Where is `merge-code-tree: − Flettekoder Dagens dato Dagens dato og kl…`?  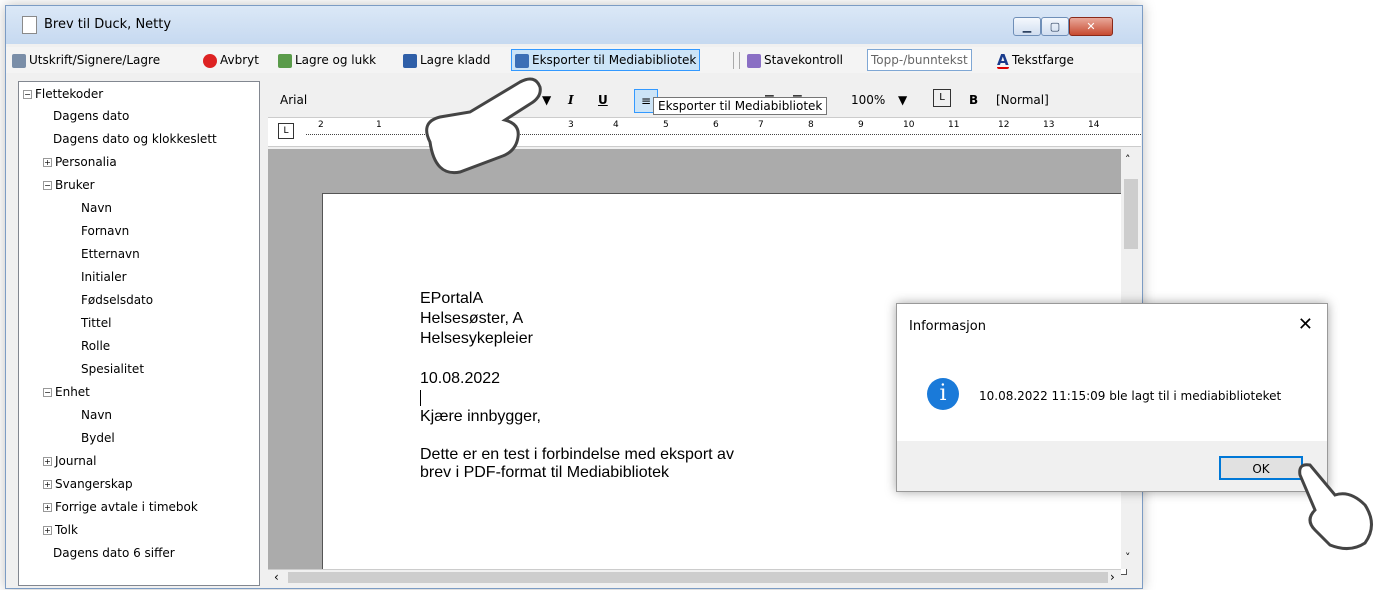 merge-code-tree: − Flettekoder Dagens dato Dagens dato og kl… is located at coordinates (139, 333).